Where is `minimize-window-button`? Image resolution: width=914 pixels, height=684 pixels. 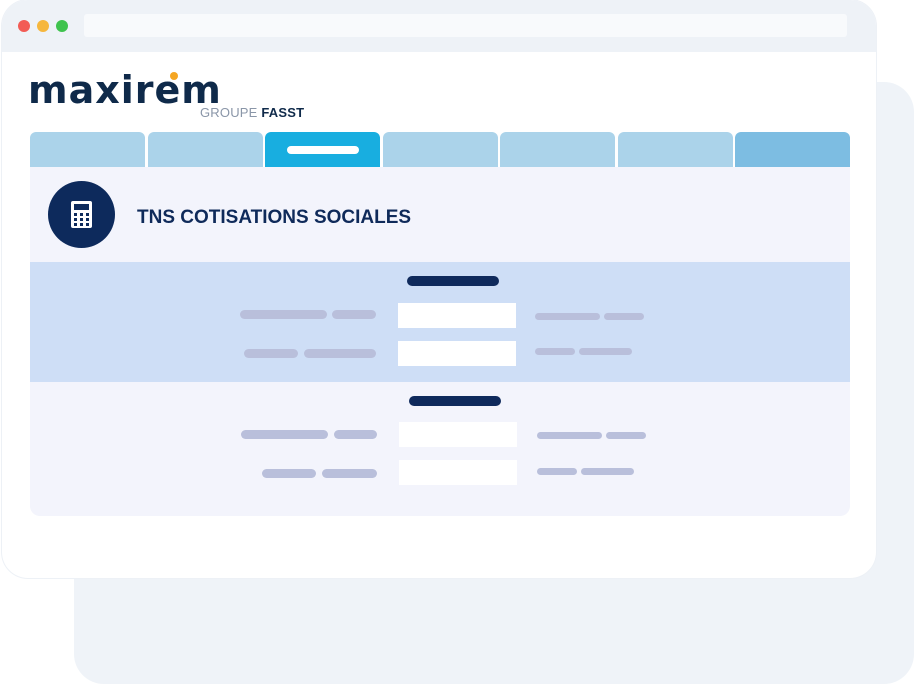 minimize-window-button is located at coordinates (43, 26).